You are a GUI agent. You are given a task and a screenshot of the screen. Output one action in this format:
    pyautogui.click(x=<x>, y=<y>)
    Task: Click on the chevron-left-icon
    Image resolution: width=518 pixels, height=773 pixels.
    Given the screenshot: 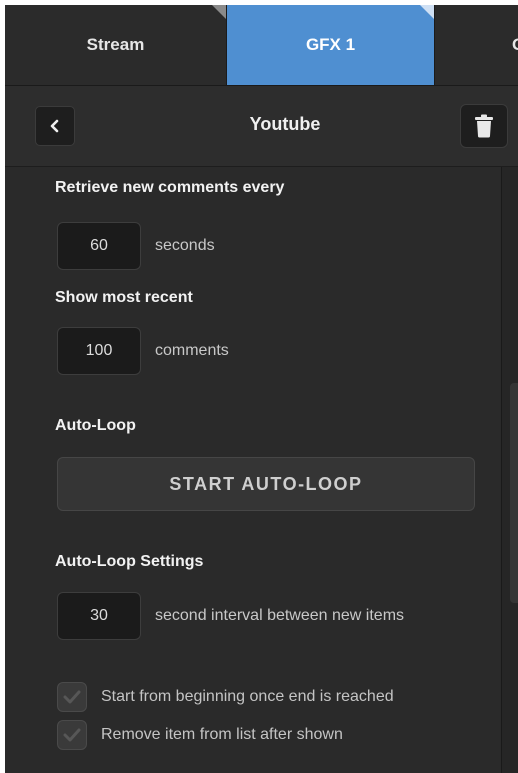 What is the action you would take?
    pyautogui.click(x=54, y=126)
    